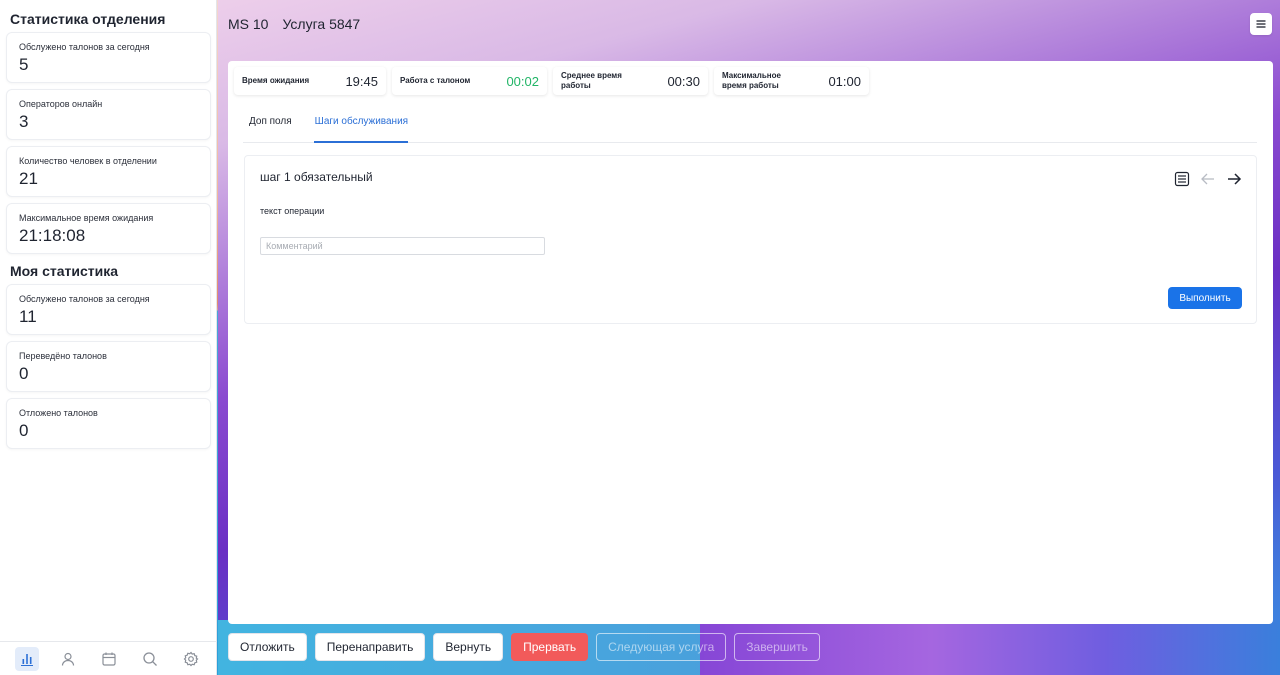 This screenshot has width=1280, height=675. I want to click on step-text: текст операции, so click(292, 211).